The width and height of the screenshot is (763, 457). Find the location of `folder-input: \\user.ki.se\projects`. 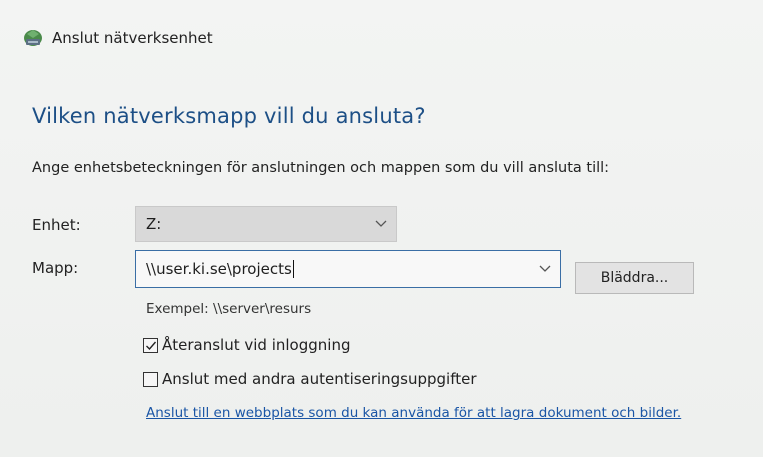

folder-input: \\user.ki.se\projects is located at coordinates (348, 269).